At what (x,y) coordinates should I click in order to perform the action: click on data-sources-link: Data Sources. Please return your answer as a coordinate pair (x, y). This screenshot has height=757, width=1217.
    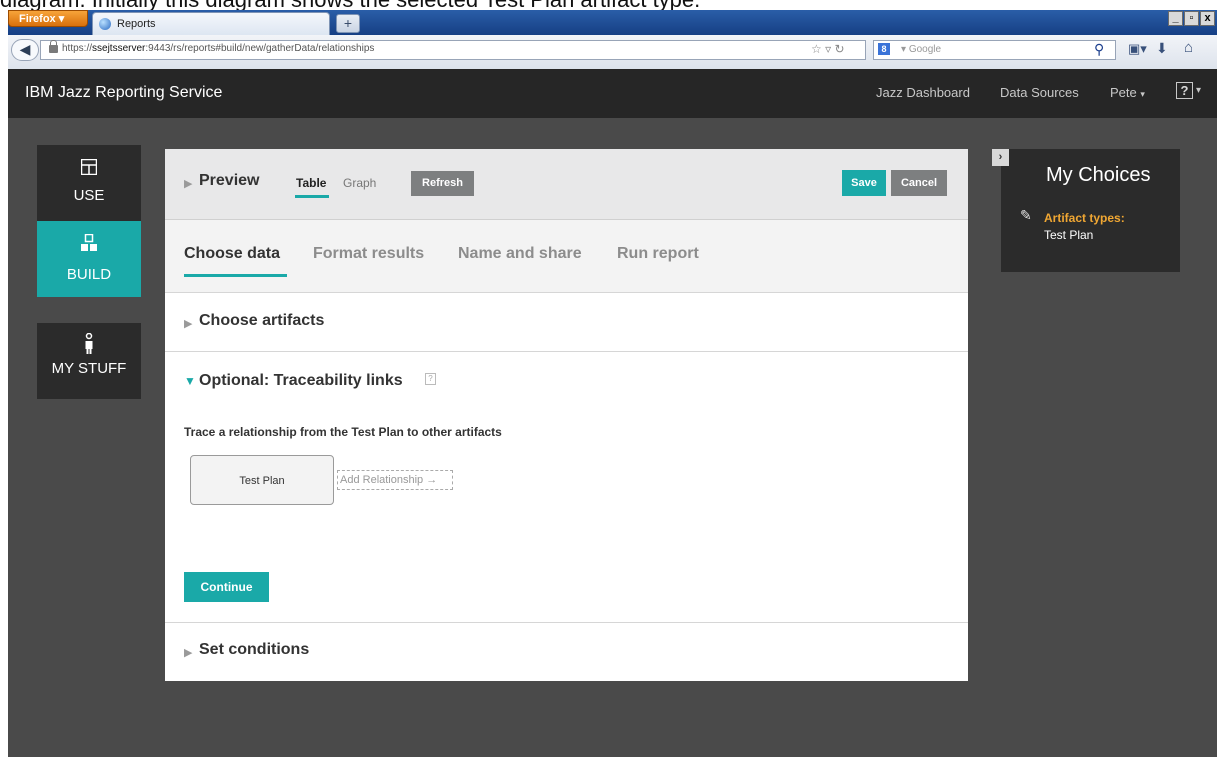
    Looking at the image, I should click on (1039, 92).